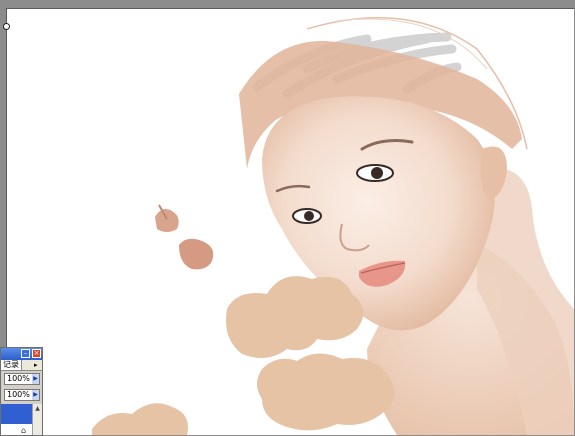  What do you see at coordinates (18, 378) in the screenshot?
I see `opacity-value: 100%` at bounding box center [18, 378].